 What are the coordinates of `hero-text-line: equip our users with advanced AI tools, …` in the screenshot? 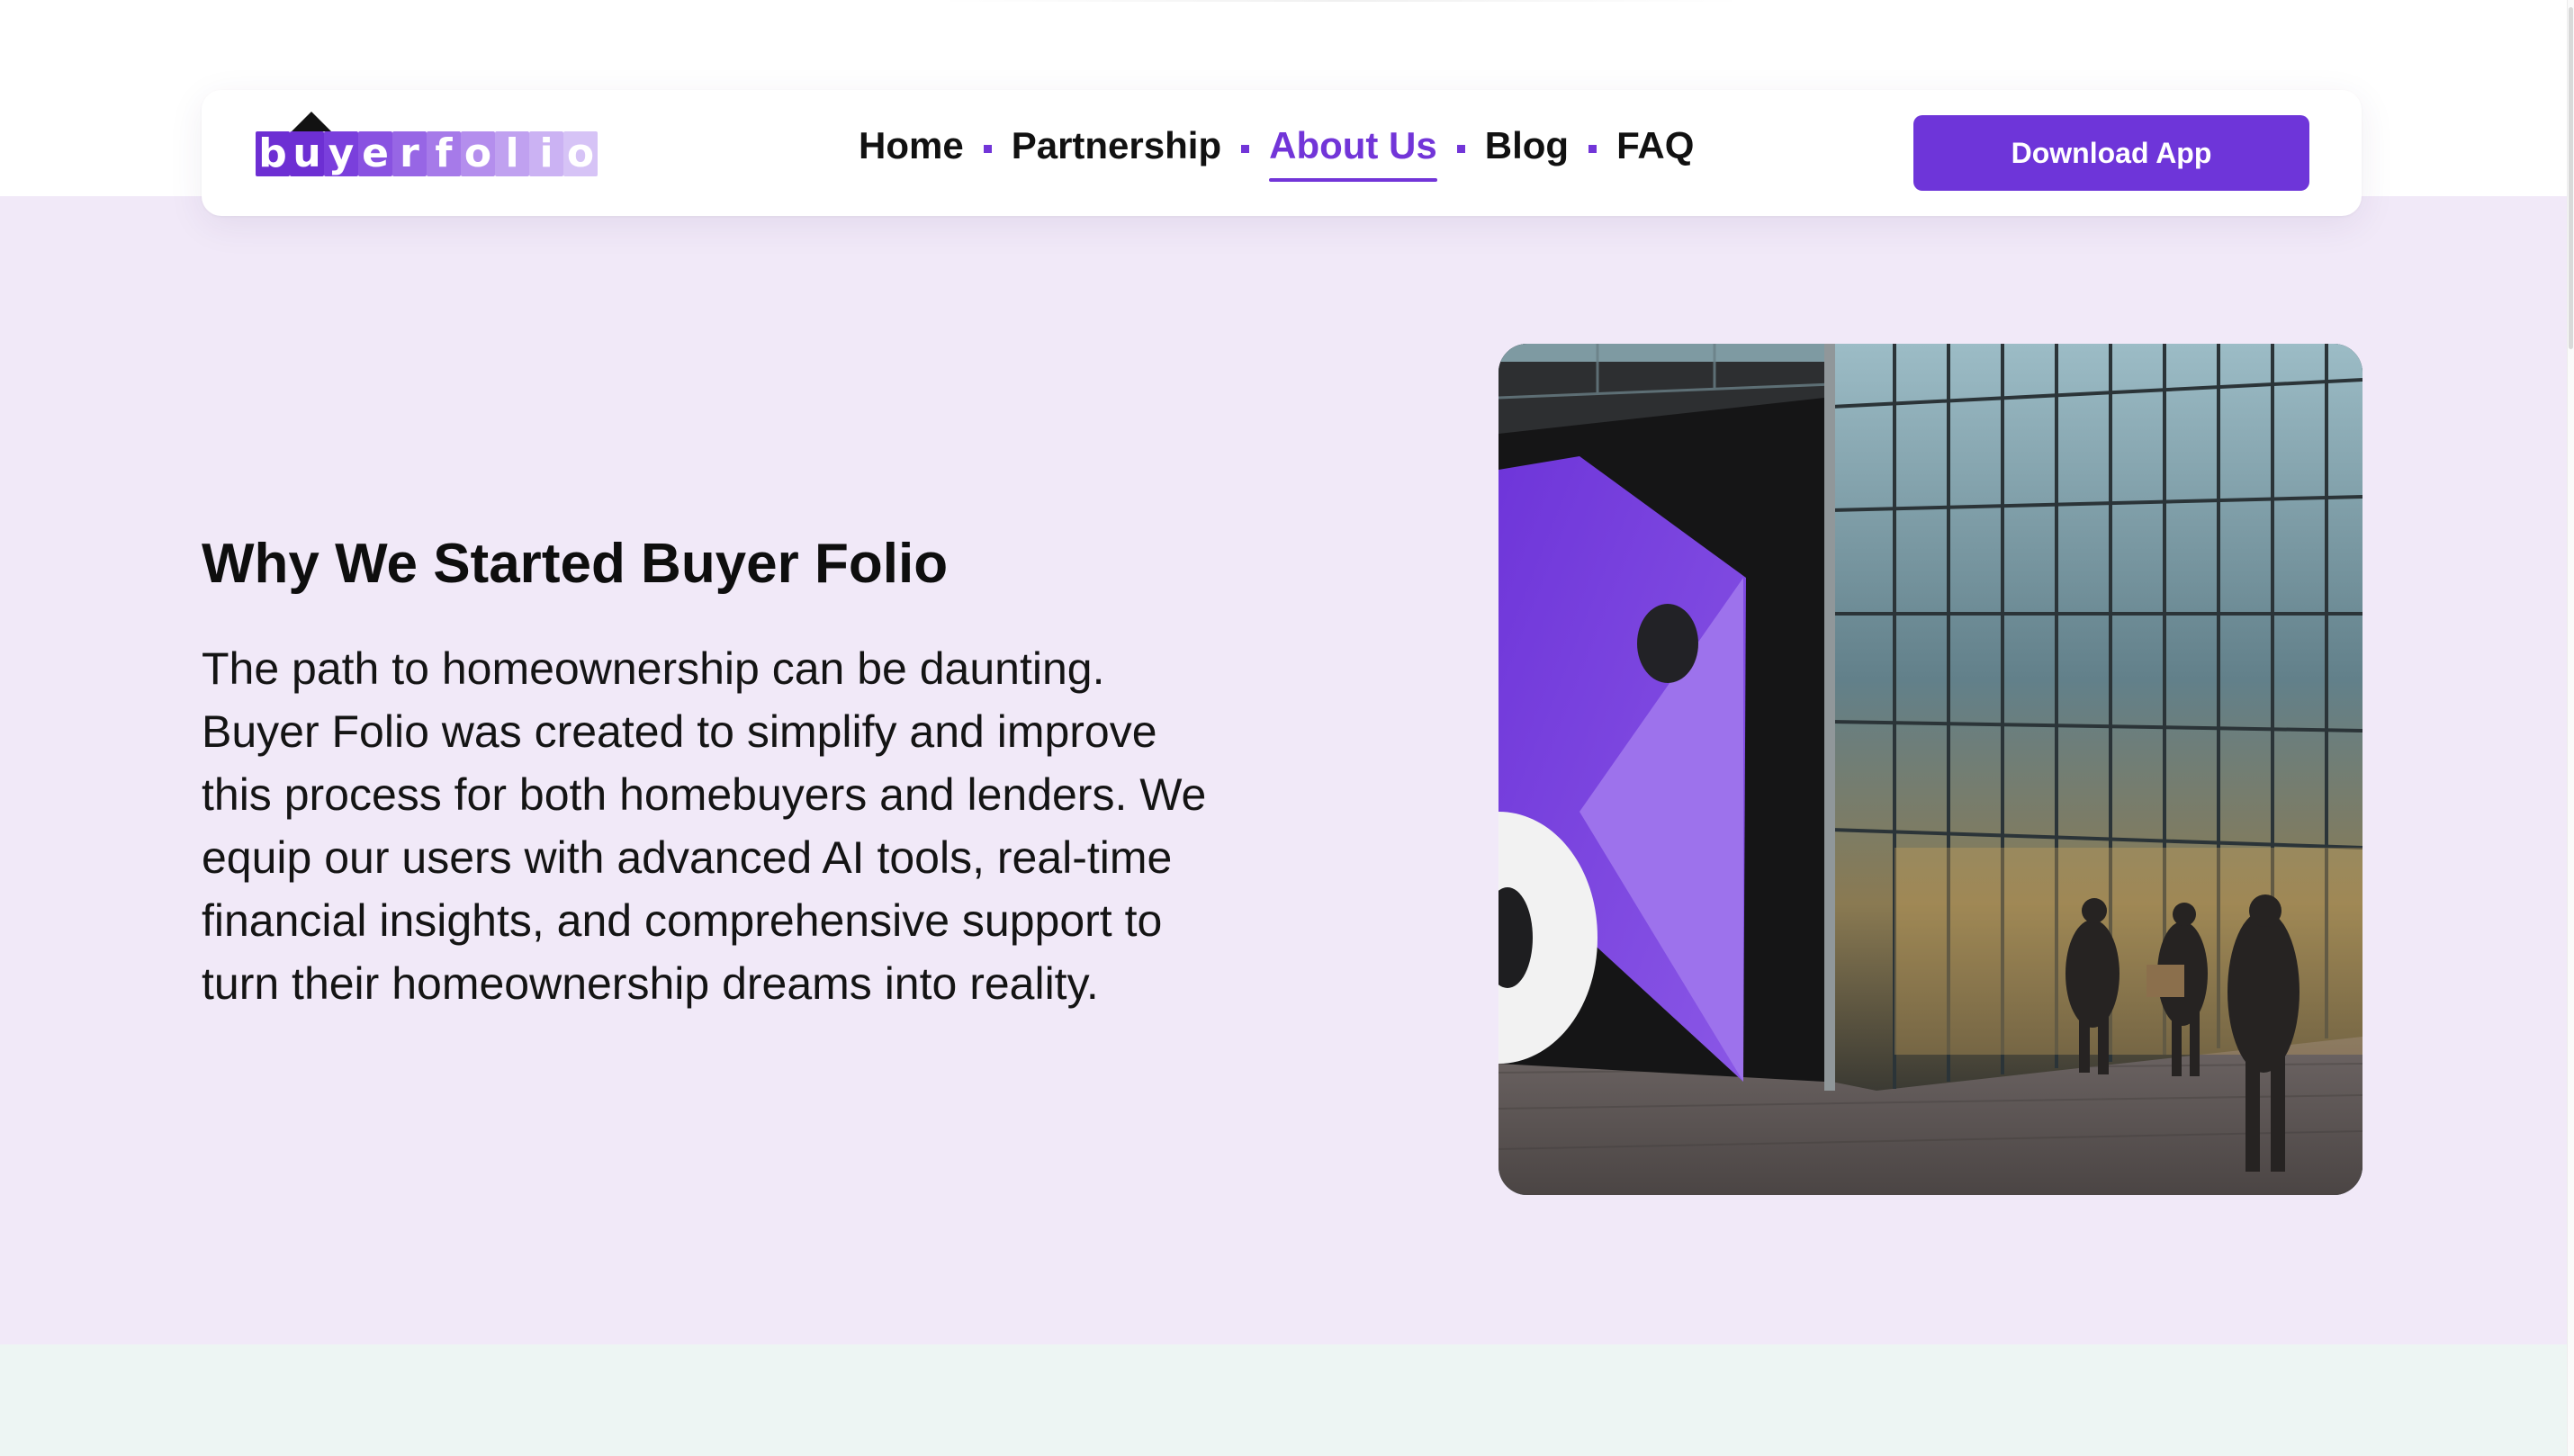 It's located at (687, 858).